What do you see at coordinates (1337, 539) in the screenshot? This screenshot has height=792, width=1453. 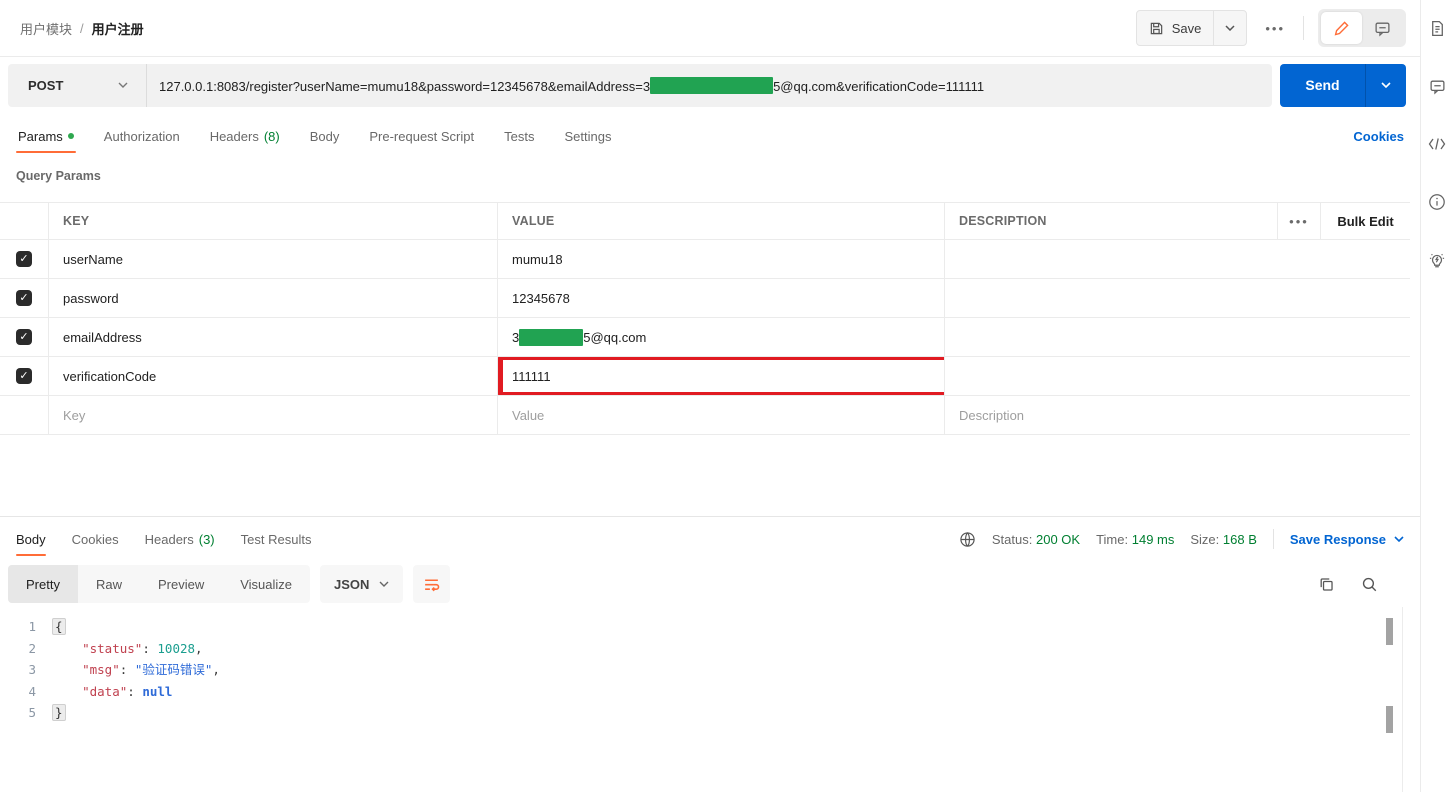 I see `save-response-label: Save Response` at bounding box center [1337, 539].